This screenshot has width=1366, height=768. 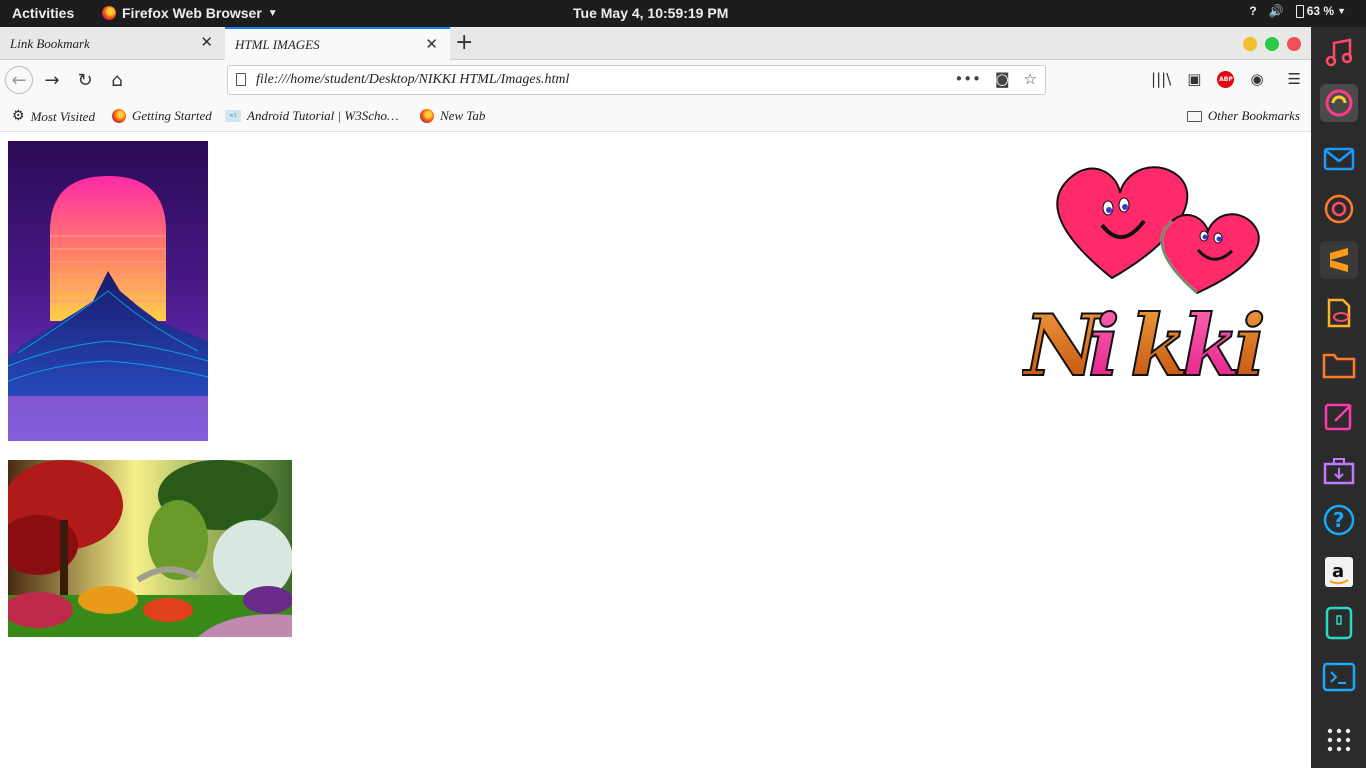 I want to click on app-menu: Firefox Web Browser ▼, so click(x=190, y=13).